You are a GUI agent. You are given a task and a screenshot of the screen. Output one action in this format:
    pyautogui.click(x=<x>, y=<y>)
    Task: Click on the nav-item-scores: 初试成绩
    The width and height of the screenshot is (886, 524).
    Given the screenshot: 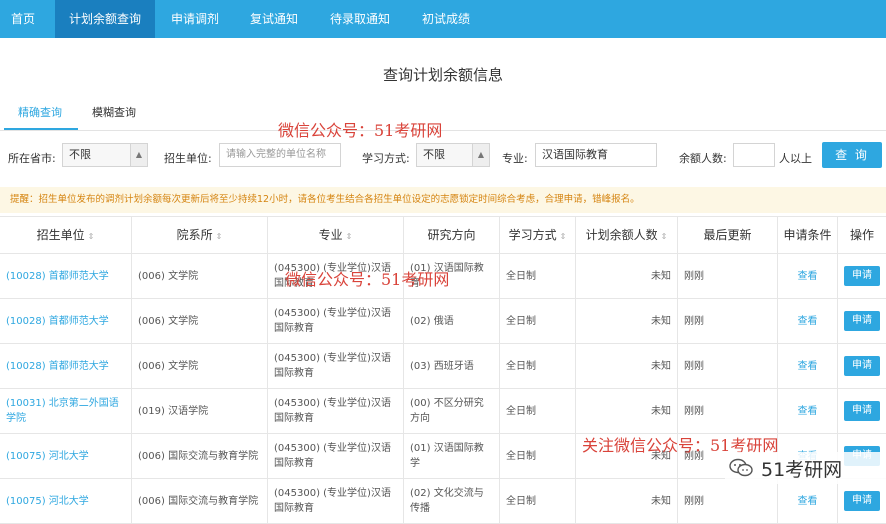 What is the action you would take?
    pyautogui.click(x=446, y=19)
    